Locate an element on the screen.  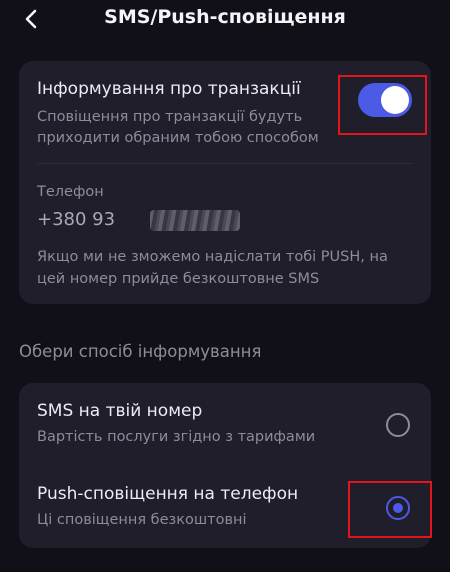
option-push-title: Push-сповіщення на телефон is located at coordinates (168, 494).